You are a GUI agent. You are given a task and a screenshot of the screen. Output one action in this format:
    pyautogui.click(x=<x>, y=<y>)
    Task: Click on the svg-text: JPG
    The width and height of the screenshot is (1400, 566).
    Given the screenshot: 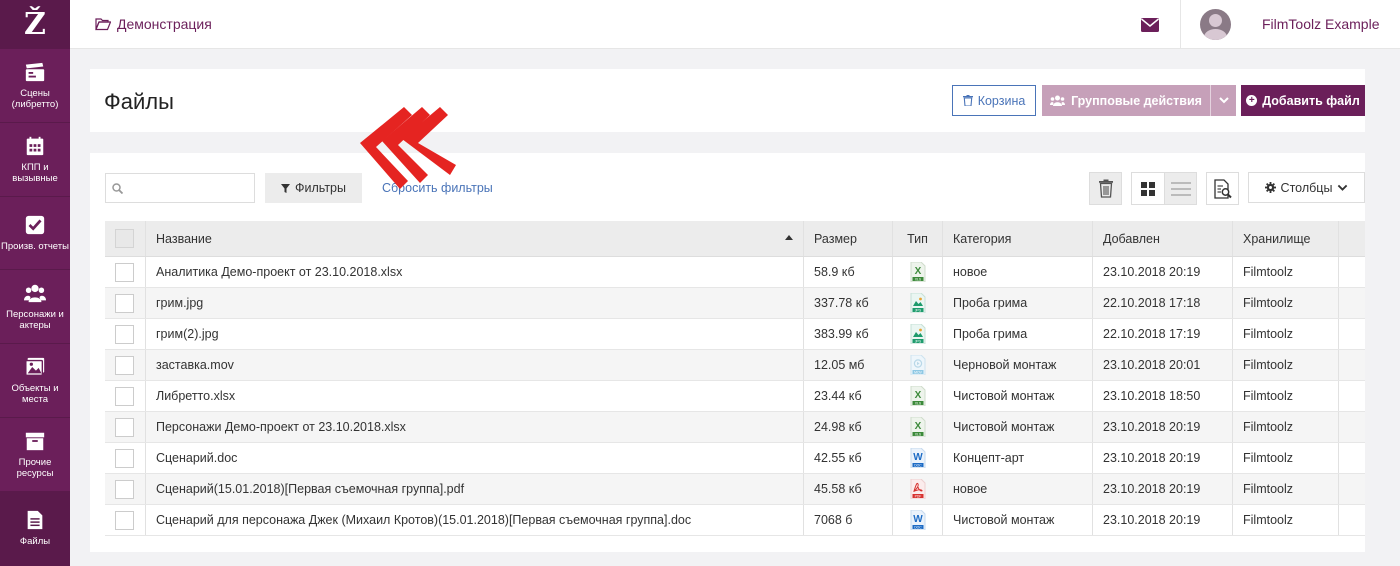 What is the action you would take?
    pyautogui.click(x=917, y=310)
    